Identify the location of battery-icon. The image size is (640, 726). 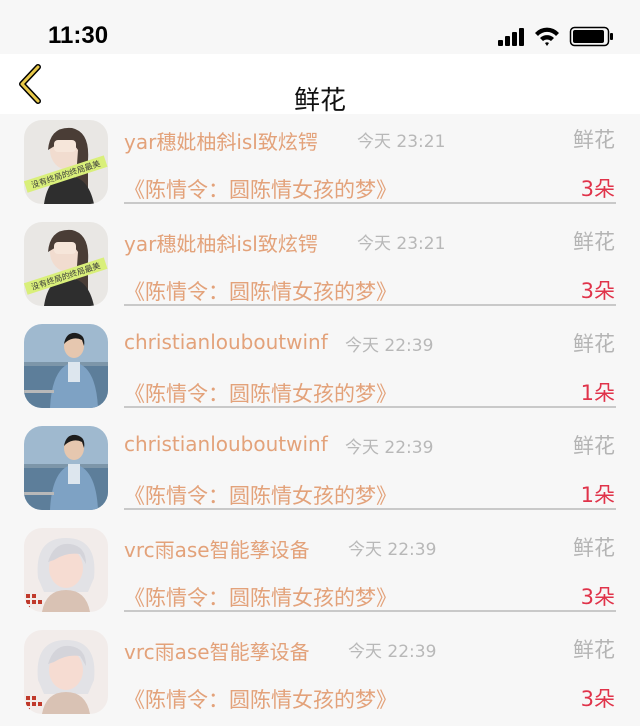
(591, 36).